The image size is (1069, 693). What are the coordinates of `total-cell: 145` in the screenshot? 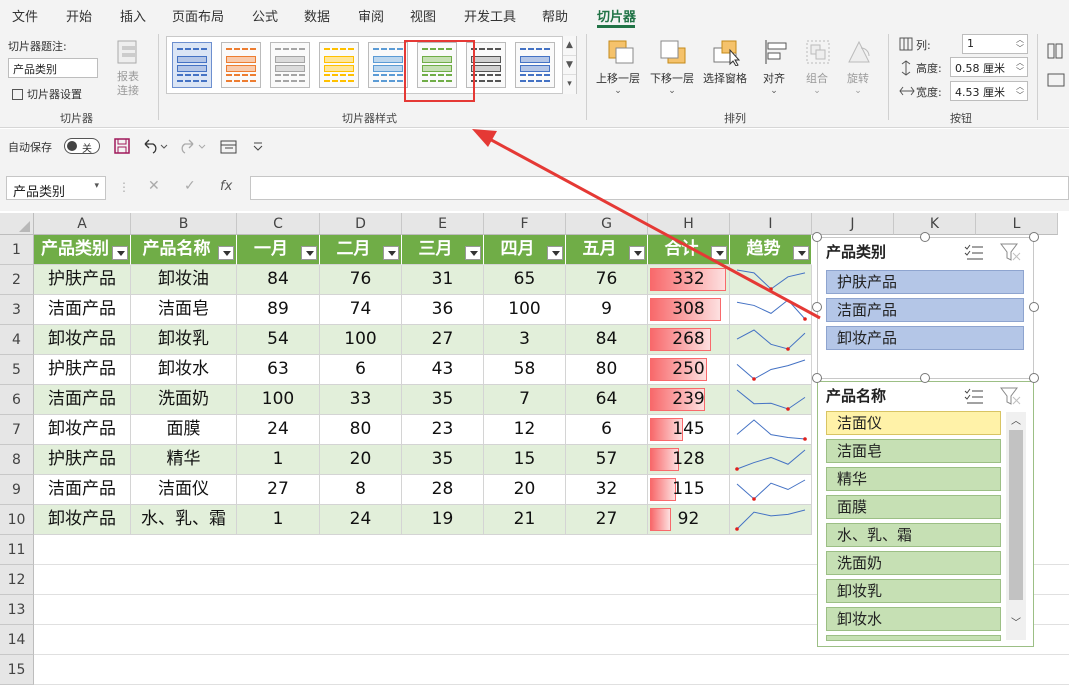 It's located at (689, 430).